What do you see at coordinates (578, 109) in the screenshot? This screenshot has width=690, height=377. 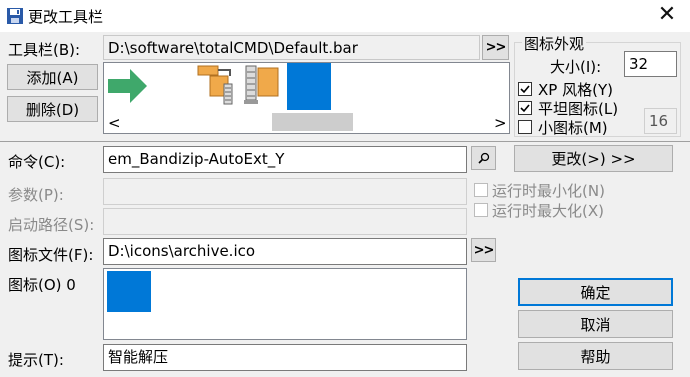 I see `flat-icons-label: 平坦图标(L)` at bounding box center [578, 109].